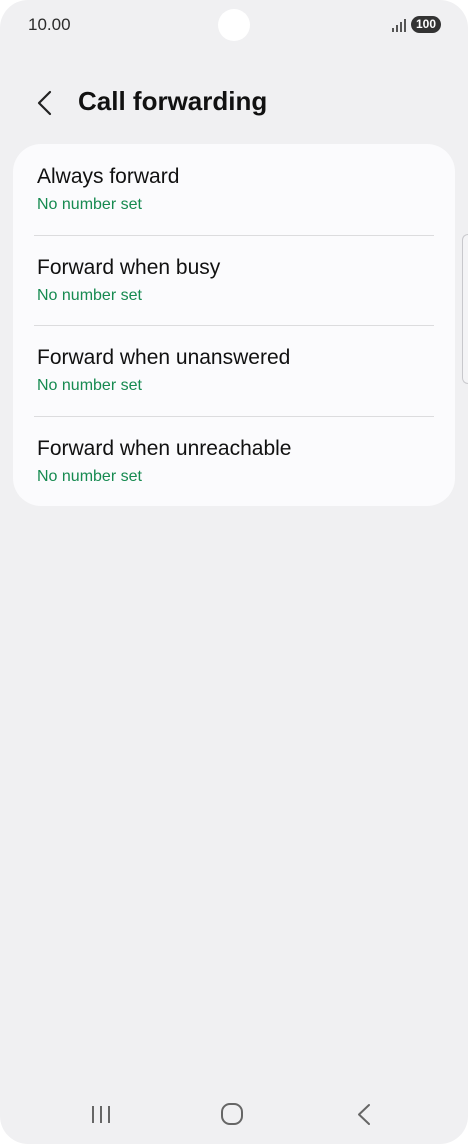 The height and width of the screenshot is (1144, 468). What do you see at coordinates (234, 189) in the screenshot?
I see `option-always-forward: Always forward No number set` at bounding box center [234, 189].